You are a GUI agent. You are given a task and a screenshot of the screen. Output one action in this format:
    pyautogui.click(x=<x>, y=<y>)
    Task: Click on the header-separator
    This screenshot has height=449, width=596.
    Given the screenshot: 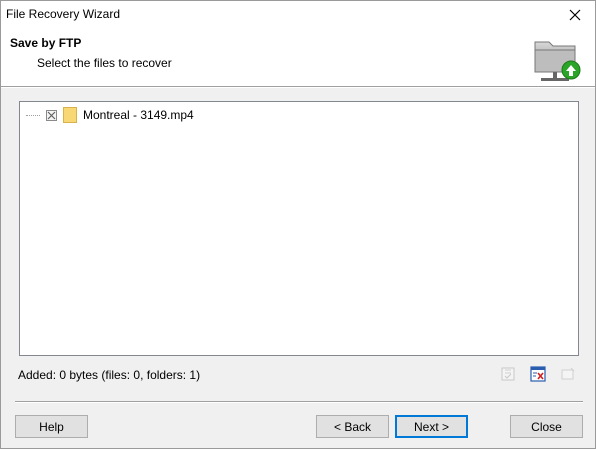 What is the action you would take?
    pyautogui.click(x=298, y=87)
    